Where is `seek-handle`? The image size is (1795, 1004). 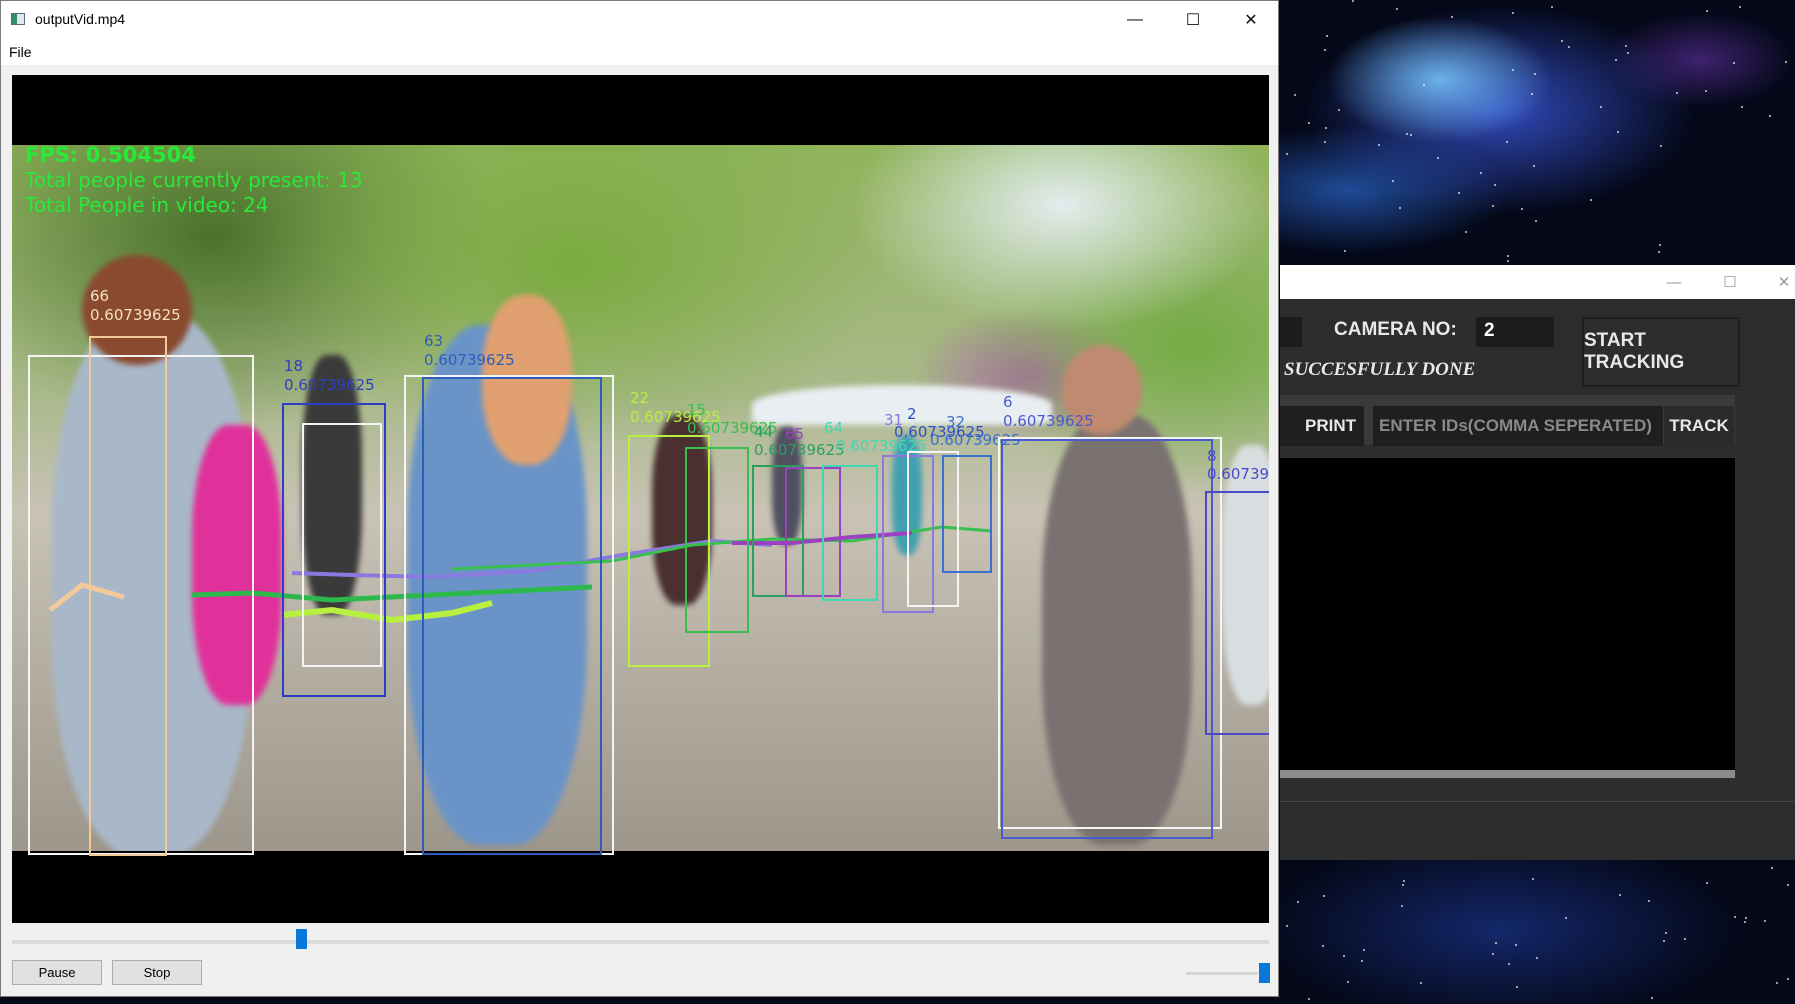 seek-handle is located at coordinates (302, 939).